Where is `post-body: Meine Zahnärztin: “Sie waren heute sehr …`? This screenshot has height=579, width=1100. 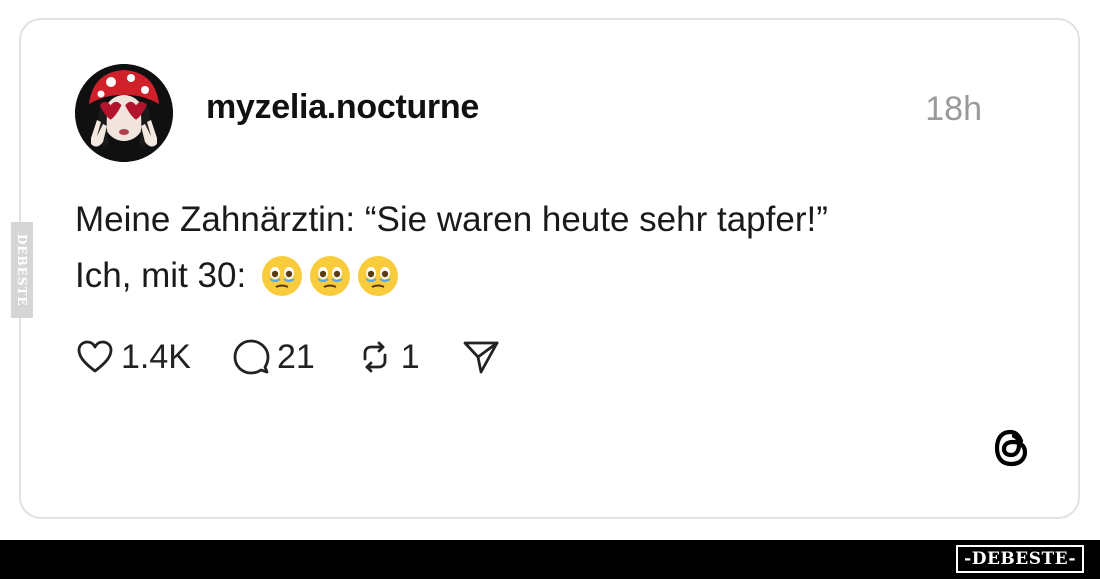
post-body: Meine Zahnärztin: “Sie waren heute sehr … is located at coordinates (451, 248).